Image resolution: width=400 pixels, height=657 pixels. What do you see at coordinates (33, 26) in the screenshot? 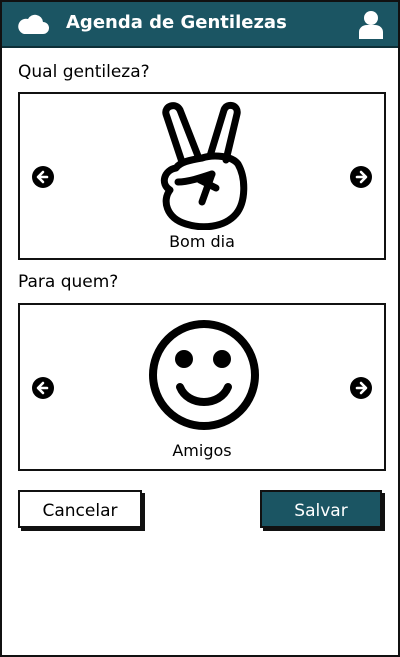
I see `cloud-icon` at bounding box center [33, 26].